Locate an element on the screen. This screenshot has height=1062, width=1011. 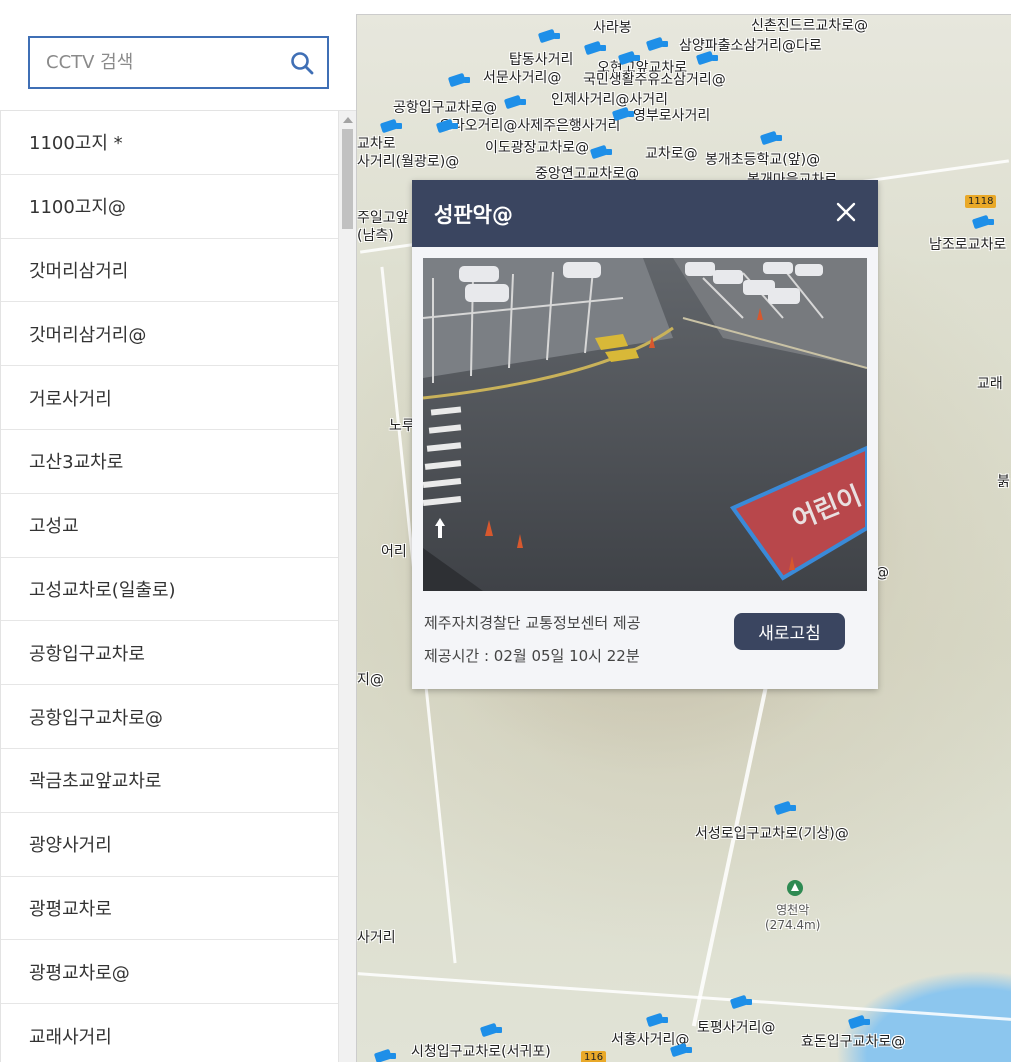
list-item: 고성교차로(일출로) is located at coordinates (169, 590).